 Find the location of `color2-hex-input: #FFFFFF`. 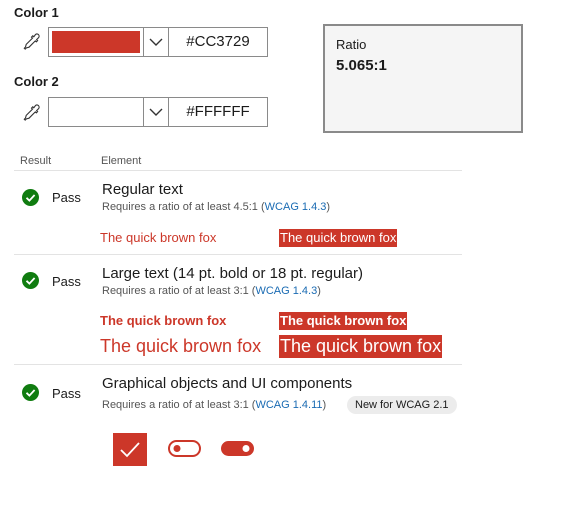

color2-hex-input: #FFFFFF is located at coordinates (218, 112).